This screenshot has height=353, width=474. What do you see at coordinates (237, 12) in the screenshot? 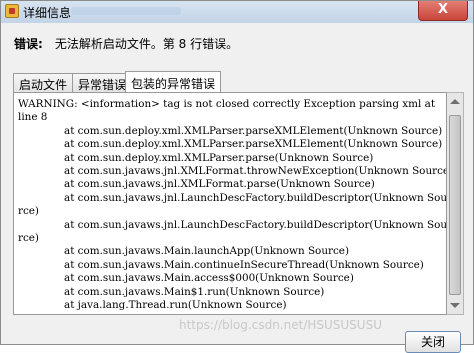
I see `title-bar: 详细信息` at bounding box center [237, 12].